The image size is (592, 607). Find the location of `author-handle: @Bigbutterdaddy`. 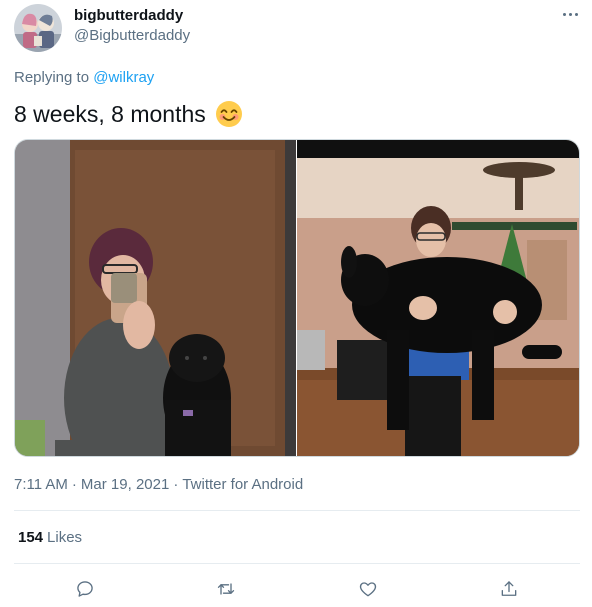

author-handle: @Bigbutterdaddy is located at coordinates (132, 35).